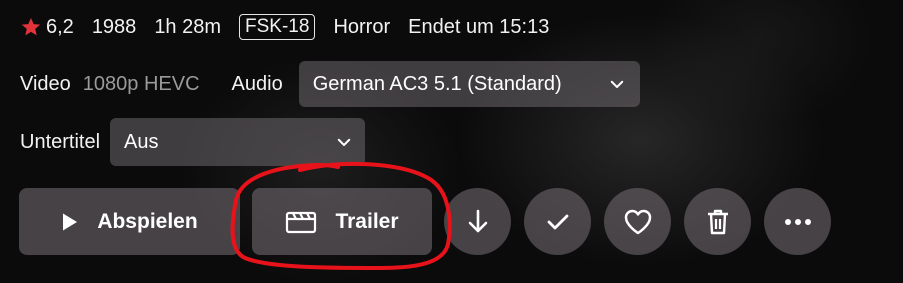 The height and width of the screenshot is (283, 903). I want to click on age-rating-label: FSK-18, so click(277, 27).